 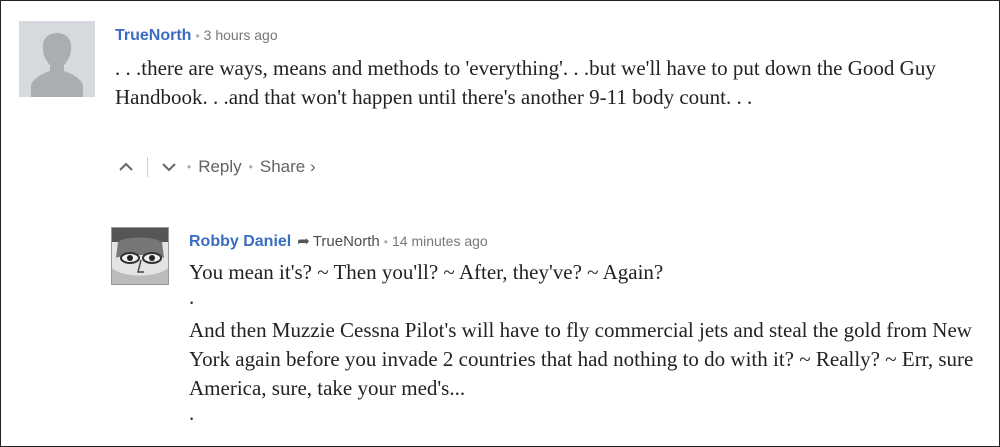 I want to click on reply-to-user: TrueNorth, so click(x=346, y=241).